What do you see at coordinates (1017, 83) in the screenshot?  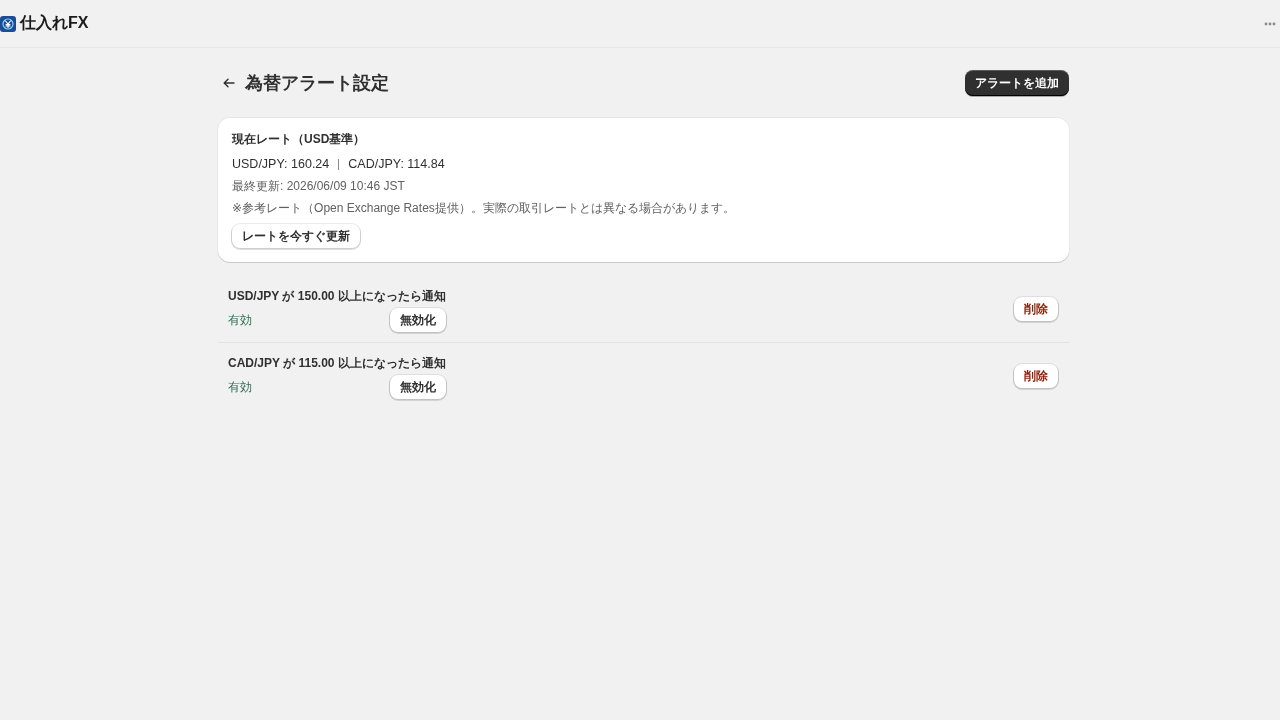 I see `add-alert-button: アラートを追加` at bounding box center [1017, 83].